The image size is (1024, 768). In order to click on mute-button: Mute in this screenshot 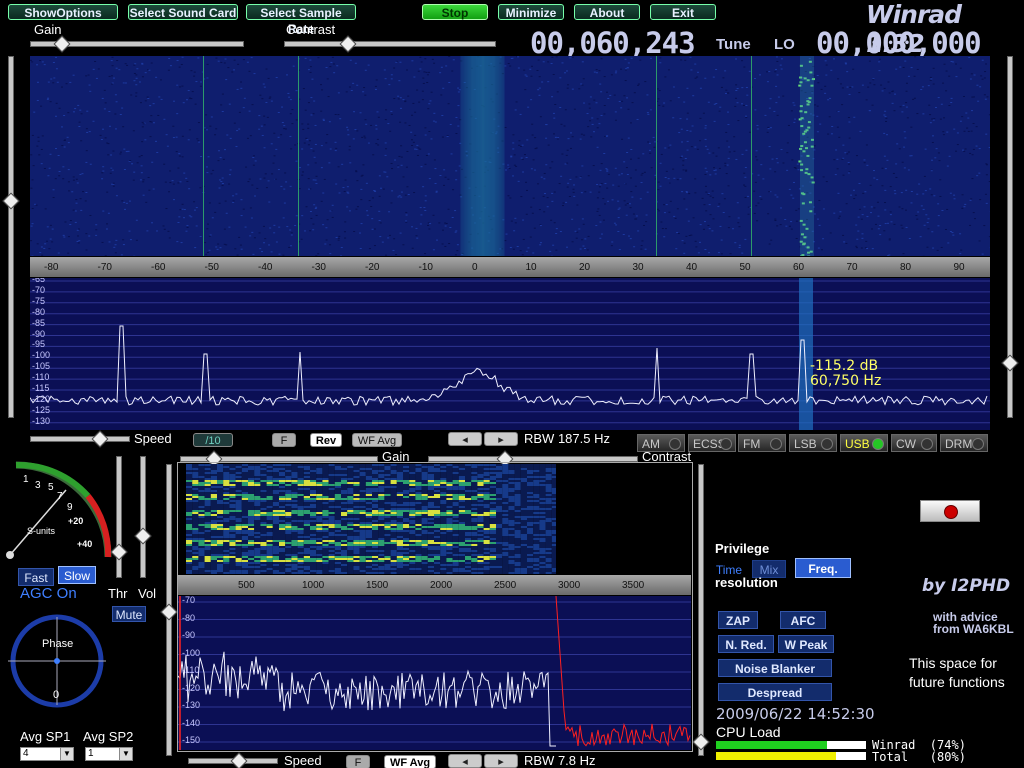, I will do `click(129, 614)`.